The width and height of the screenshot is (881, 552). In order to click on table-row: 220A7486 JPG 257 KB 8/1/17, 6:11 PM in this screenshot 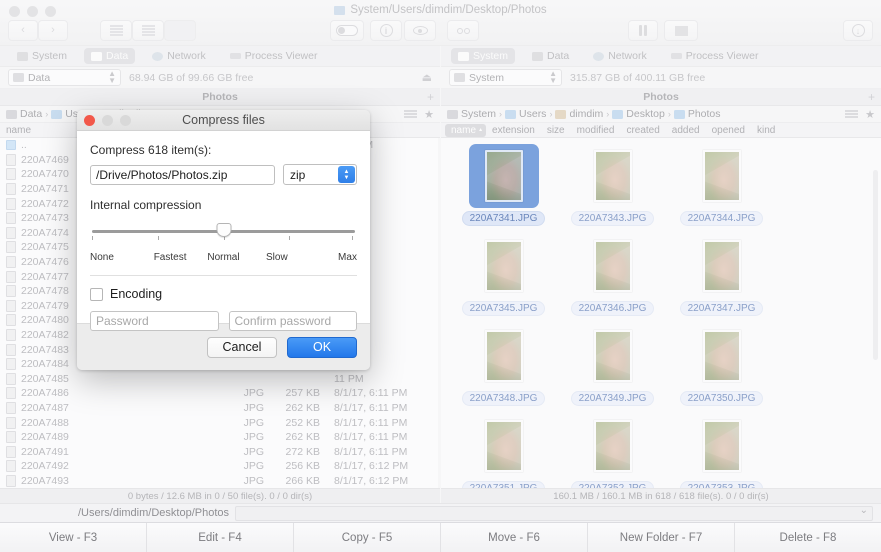, I will do `click(219, 393)`.